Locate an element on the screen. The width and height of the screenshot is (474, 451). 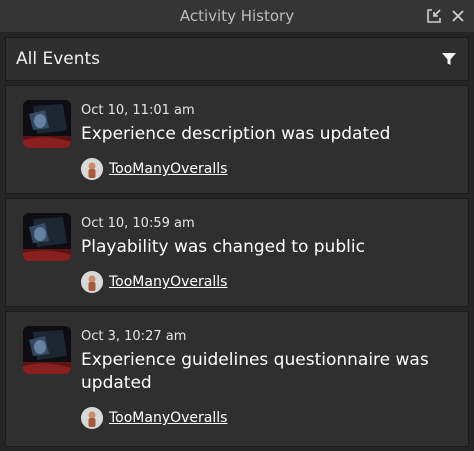
restore-window-icon is located at coordinates (434, 16).